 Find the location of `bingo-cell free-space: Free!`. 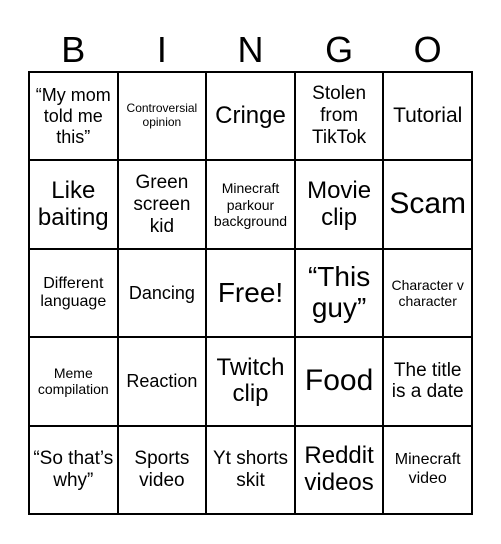

bingo-cell free-space: Free! is located at coordinates (250, 293).